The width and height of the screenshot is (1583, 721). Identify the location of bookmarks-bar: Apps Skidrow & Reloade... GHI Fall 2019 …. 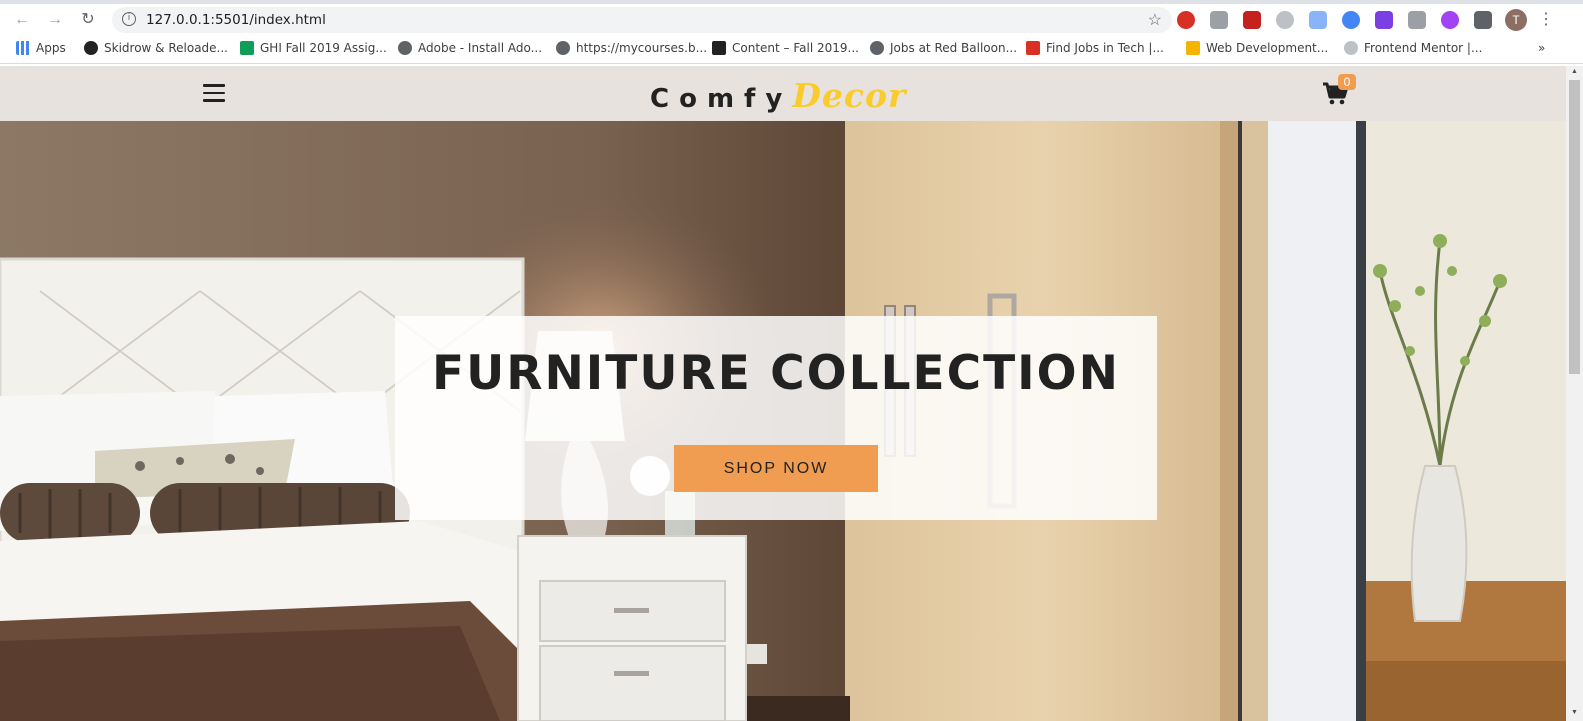
(791, 50).